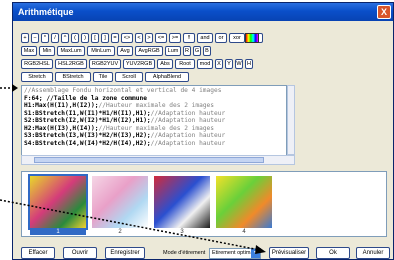 Image resolution: width=394 pixels, height=260 pixels. I want to click on arrow-head-editor, so click(15, 88).